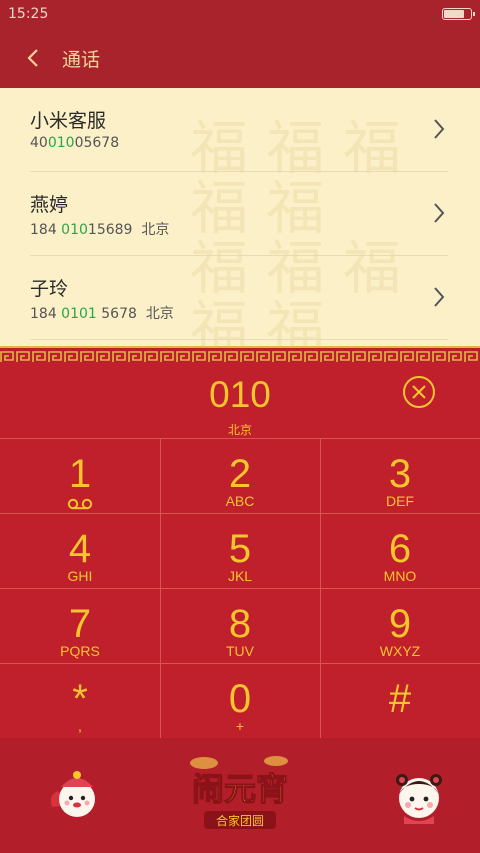 The height and width of the screenshot is (853, 480). Describe the element at coordinates (400, 550) in the screenshot. I see `key-6: 6 MNO` at that location.